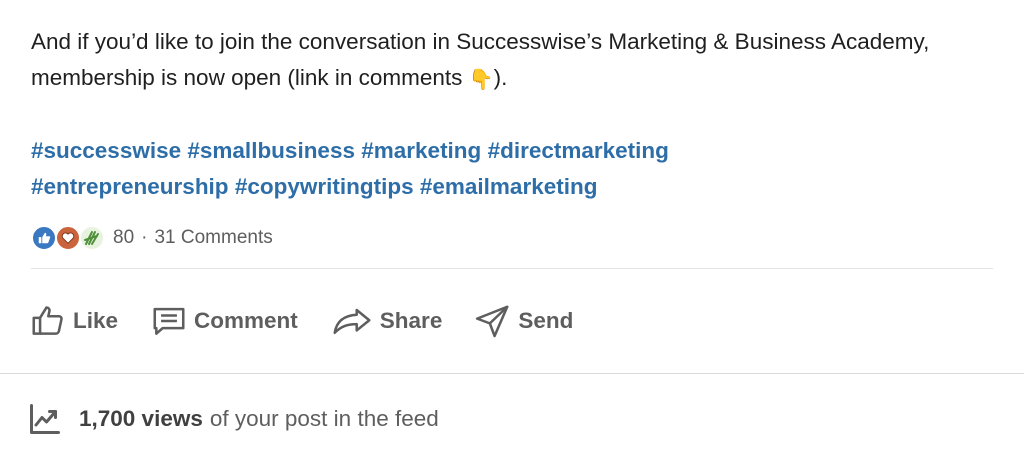 This screenshot has width=1024, height=462. What do you see at coordinates (313, 321) in the screenshot?
I see `post-actions-bar: Like Comment Share Send` at bounding box center [313, 321].